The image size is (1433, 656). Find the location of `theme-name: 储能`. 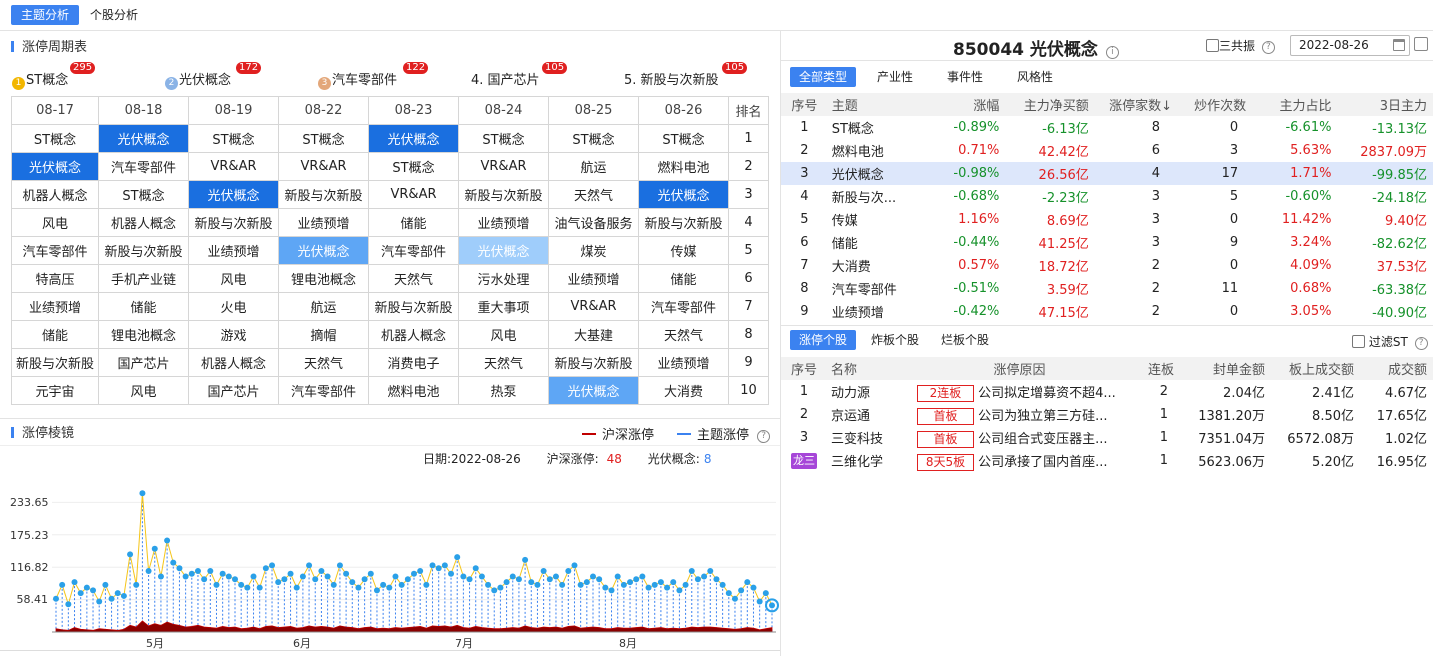

theme-name: 储能 is located at coordinates (878, 242).